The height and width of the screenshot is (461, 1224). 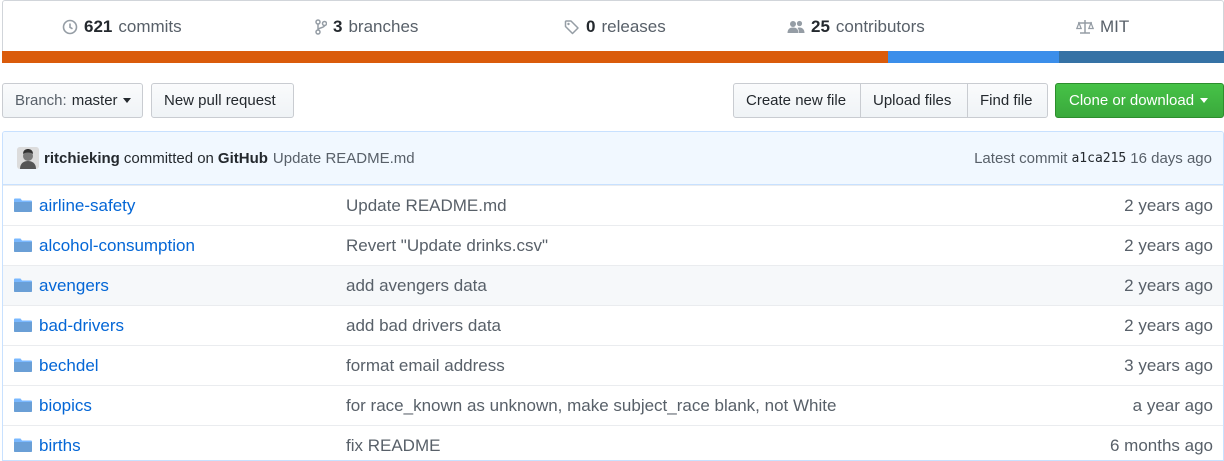 What do you see at coordinates (1161, 445) in the screenshot?
I see `file-age: 6 months ago` at bounding box center [1161, 445].